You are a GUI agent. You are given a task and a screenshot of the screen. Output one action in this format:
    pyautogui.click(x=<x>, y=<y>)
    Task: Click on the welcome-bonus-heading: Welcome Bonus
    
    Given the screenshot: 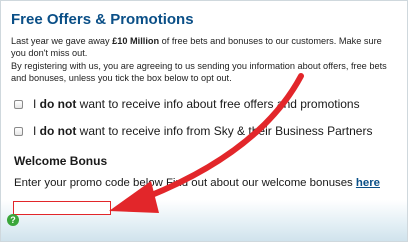 What is the action you would take?
    pyautogui.click(x=61, y=161)
    